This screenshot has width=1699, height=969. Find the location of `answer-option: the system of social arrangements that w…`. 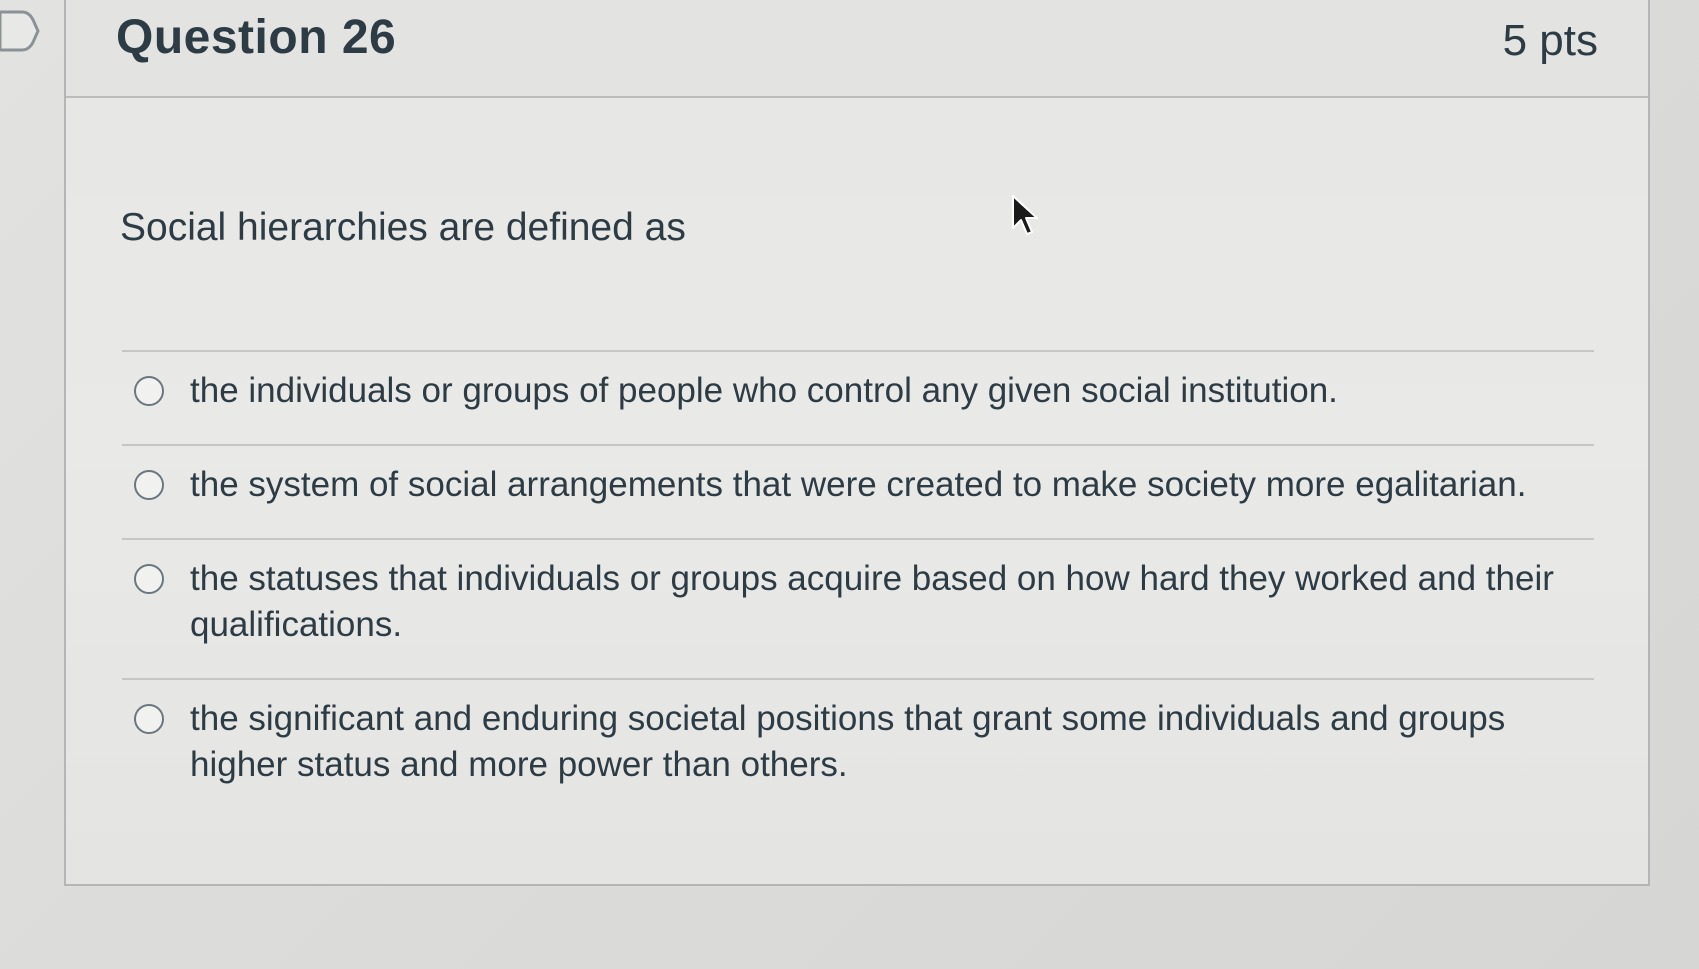

answer-option: the system of social arrangements that w… is located at coordinates (858, 491).